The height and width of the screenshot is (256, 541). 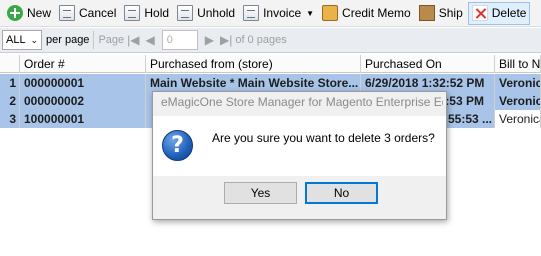 I want to click on row-number: 2, so click(x=10, y=101).